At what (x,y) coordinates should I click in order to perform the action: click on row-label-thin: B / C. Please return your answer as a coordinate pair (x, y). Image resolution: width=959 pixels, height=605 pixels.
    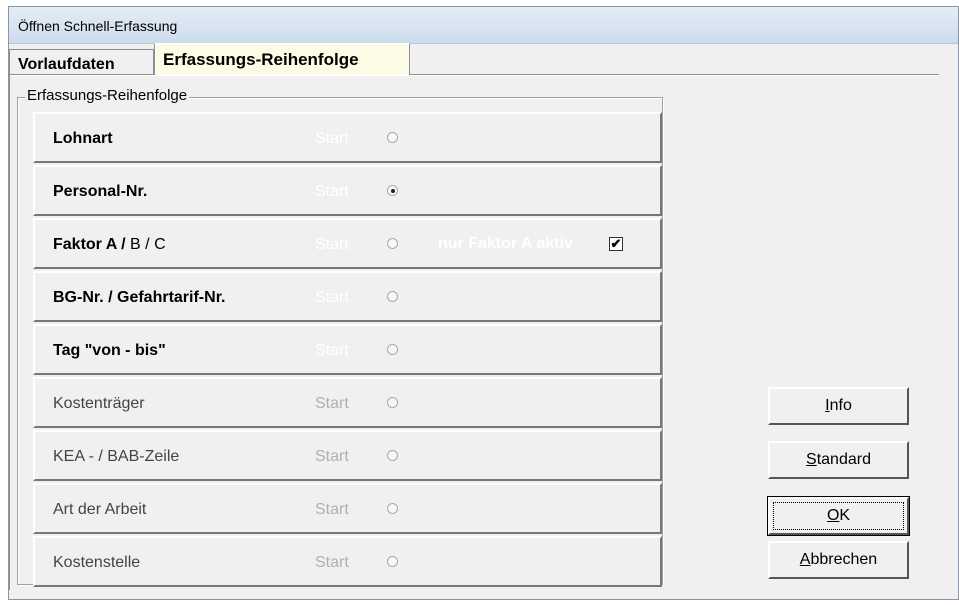
    Looking at the image, I should click on (145, 244).